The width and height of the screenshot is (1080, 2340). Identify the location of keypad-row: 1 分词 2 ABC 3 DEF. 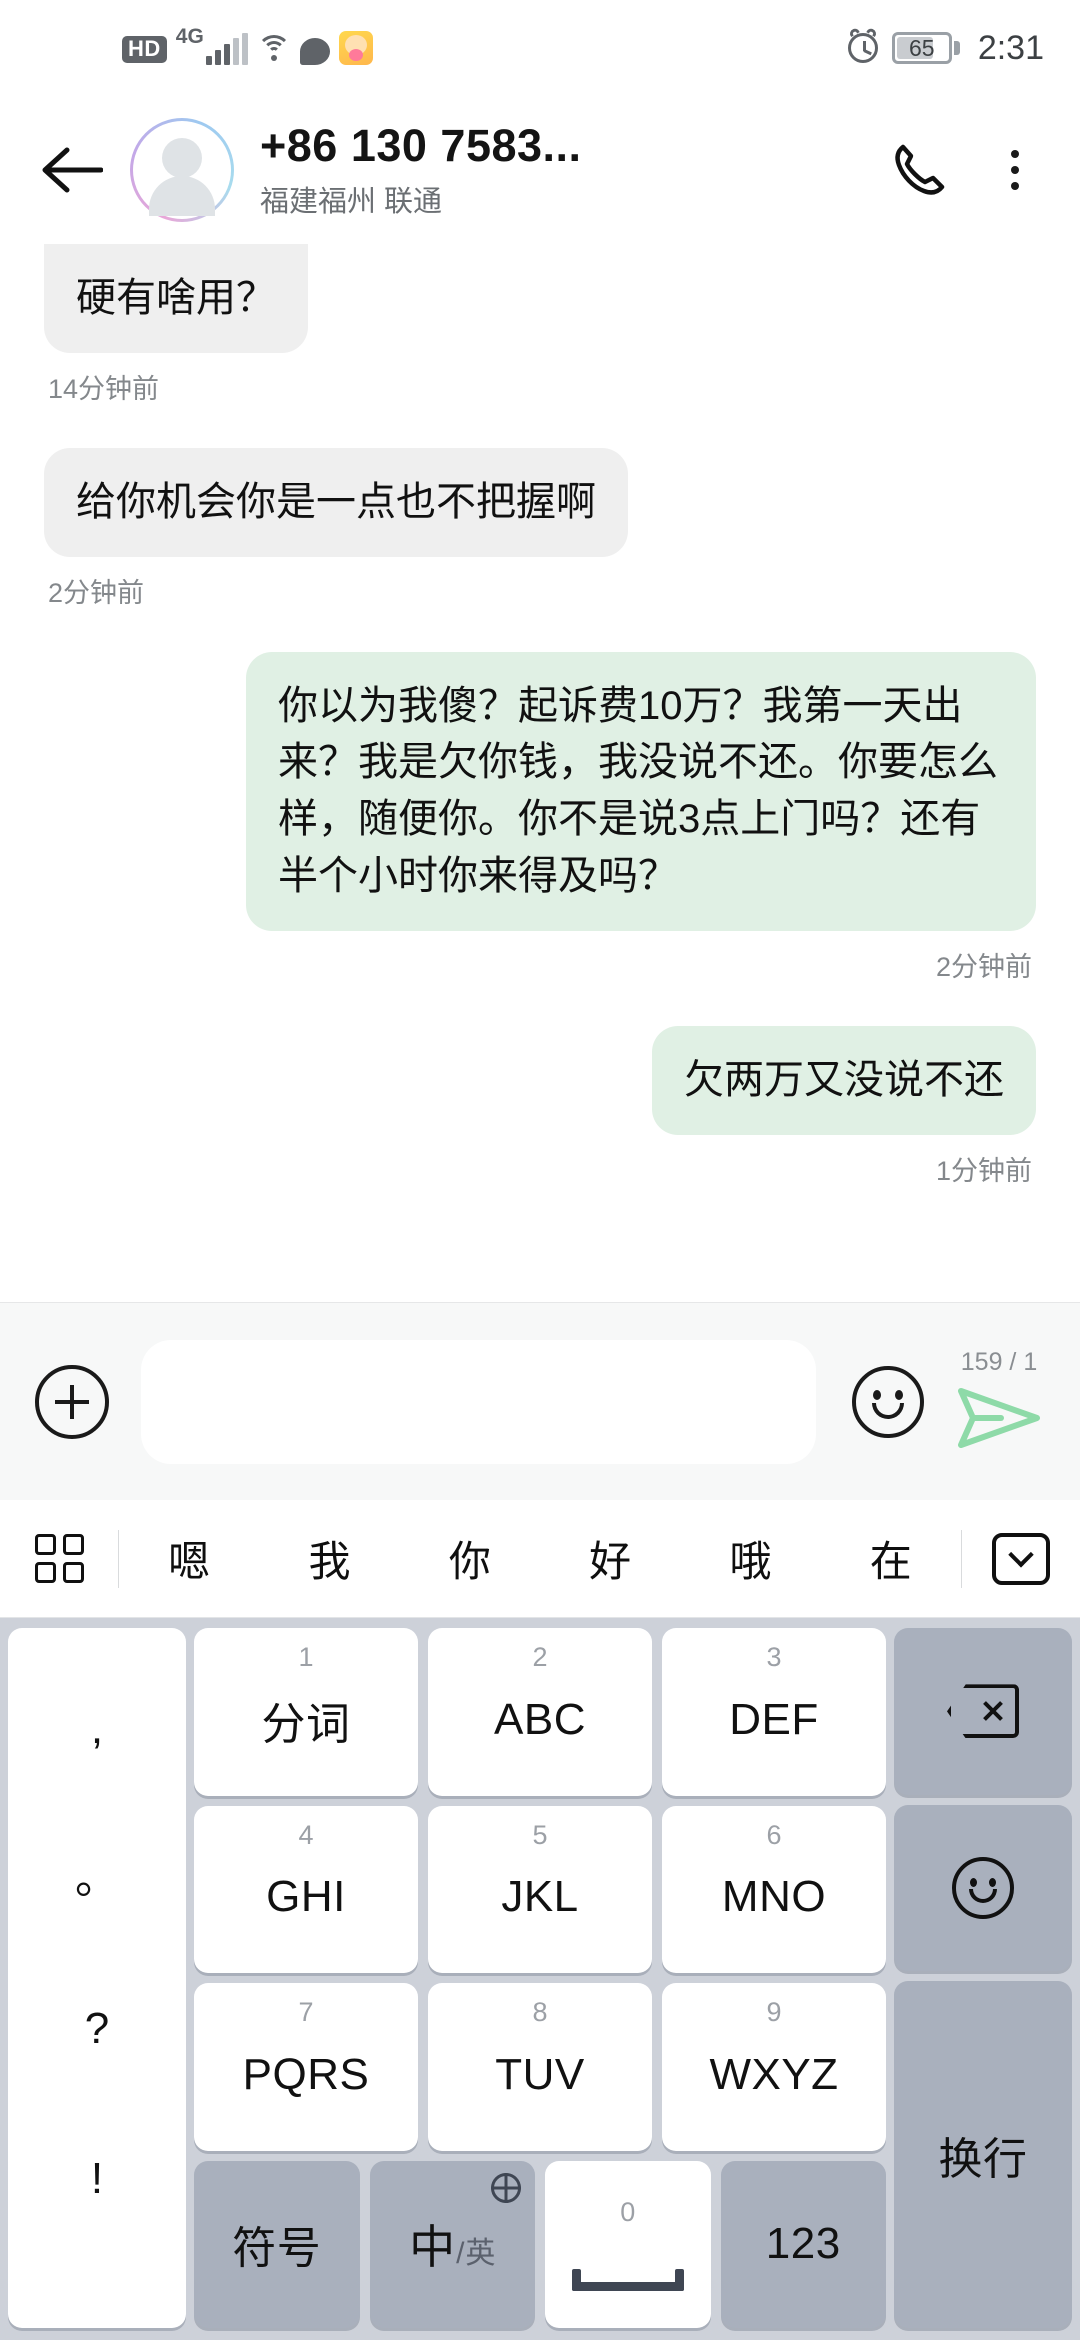
(540, 1712).